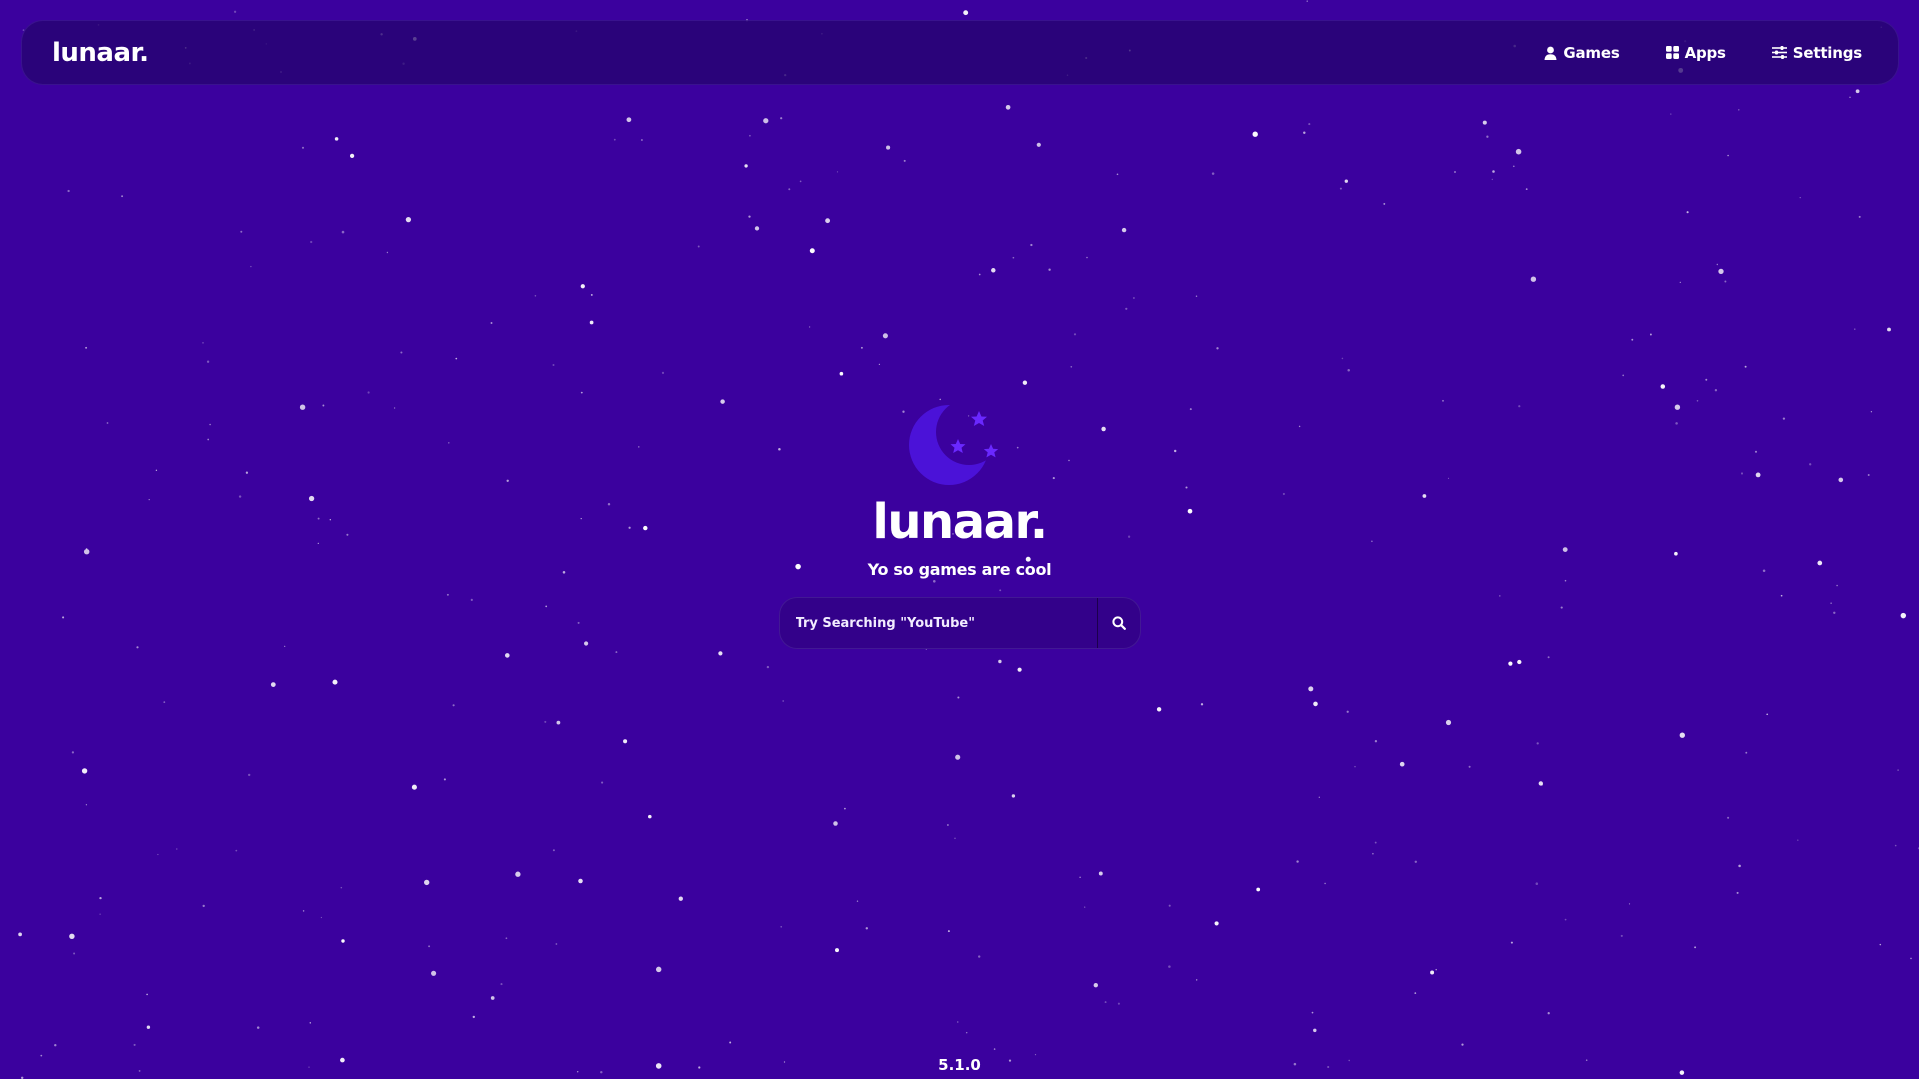 This screenshot has width=1919, height=1079. I want to click on nav-settings-label: Settings, so click(1827, 52).